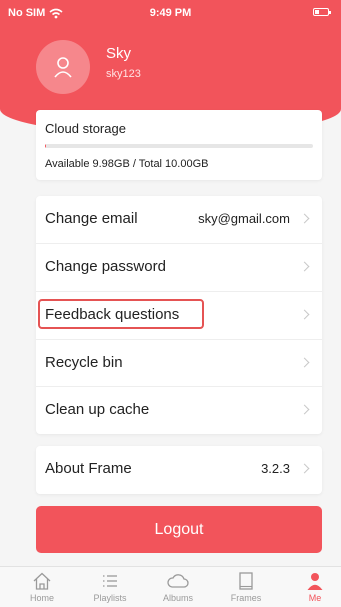 The width and height of the screenshot is (341, 607). I want to click on change-email-label: Change email, so click(91, 218).